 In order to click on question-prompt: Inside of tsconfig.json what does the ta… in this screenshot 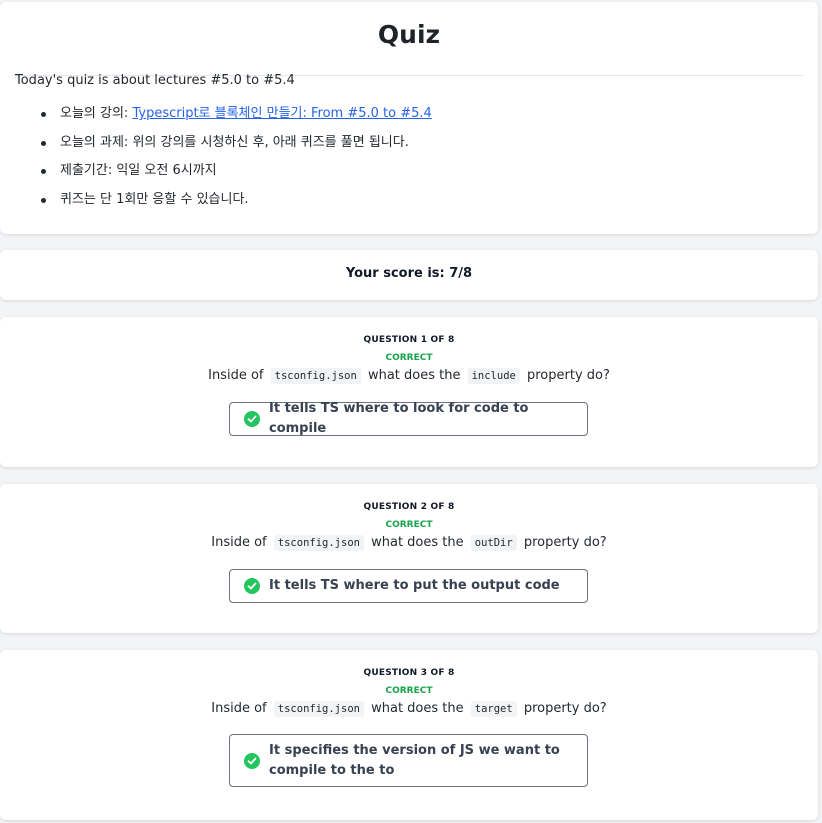, I will do `click(409, 709)`.